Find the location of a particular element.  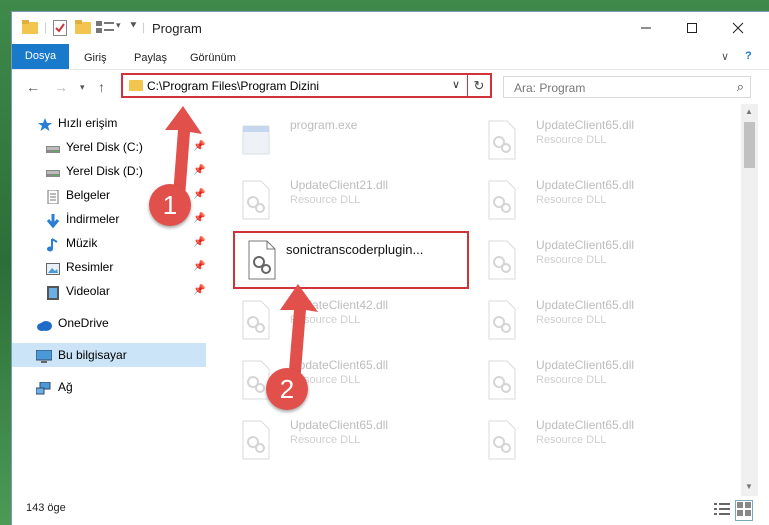

tab-home: Giriş is located at coordinates (95, 58).